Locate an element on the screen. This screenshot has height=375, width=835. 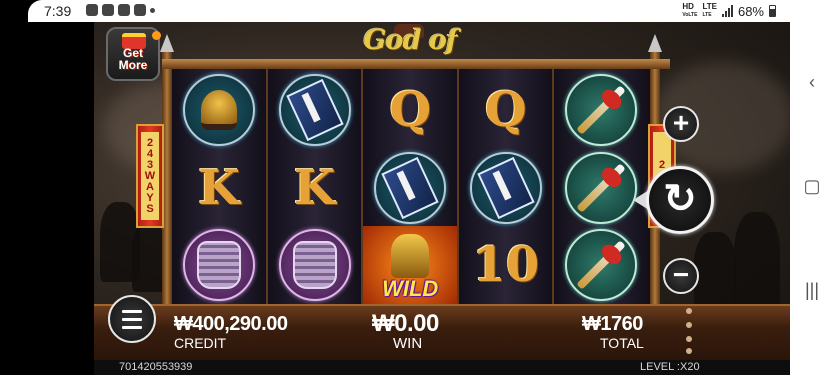
wild-label: WILD is located at coordinates (410, 288).